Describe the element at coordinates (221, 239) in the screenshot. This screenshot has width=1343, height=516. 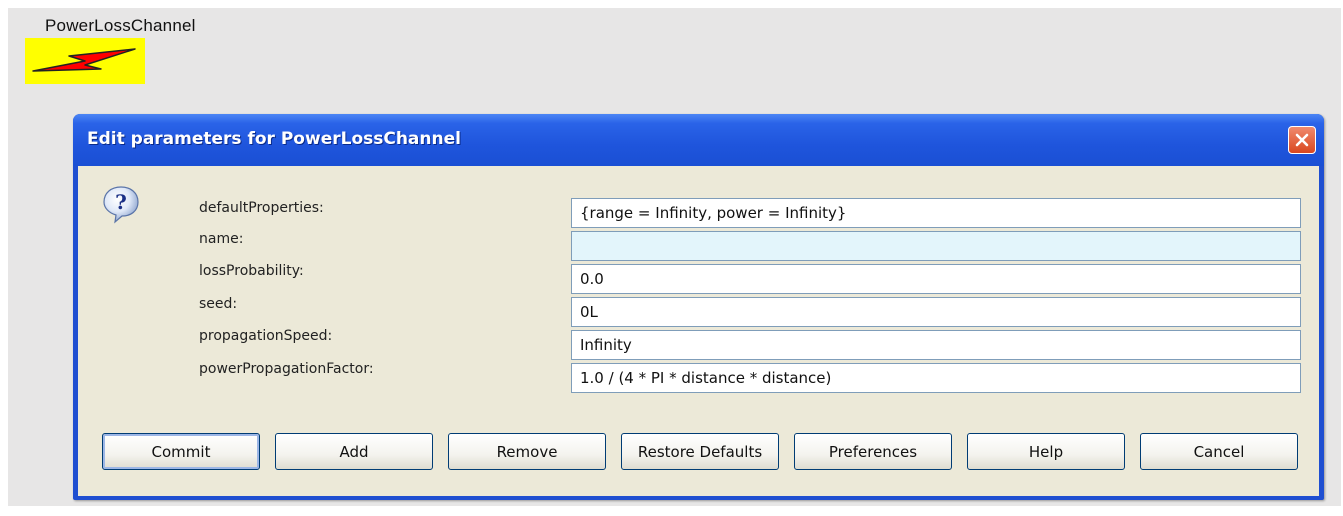
I see `label-name: name:` at that location.